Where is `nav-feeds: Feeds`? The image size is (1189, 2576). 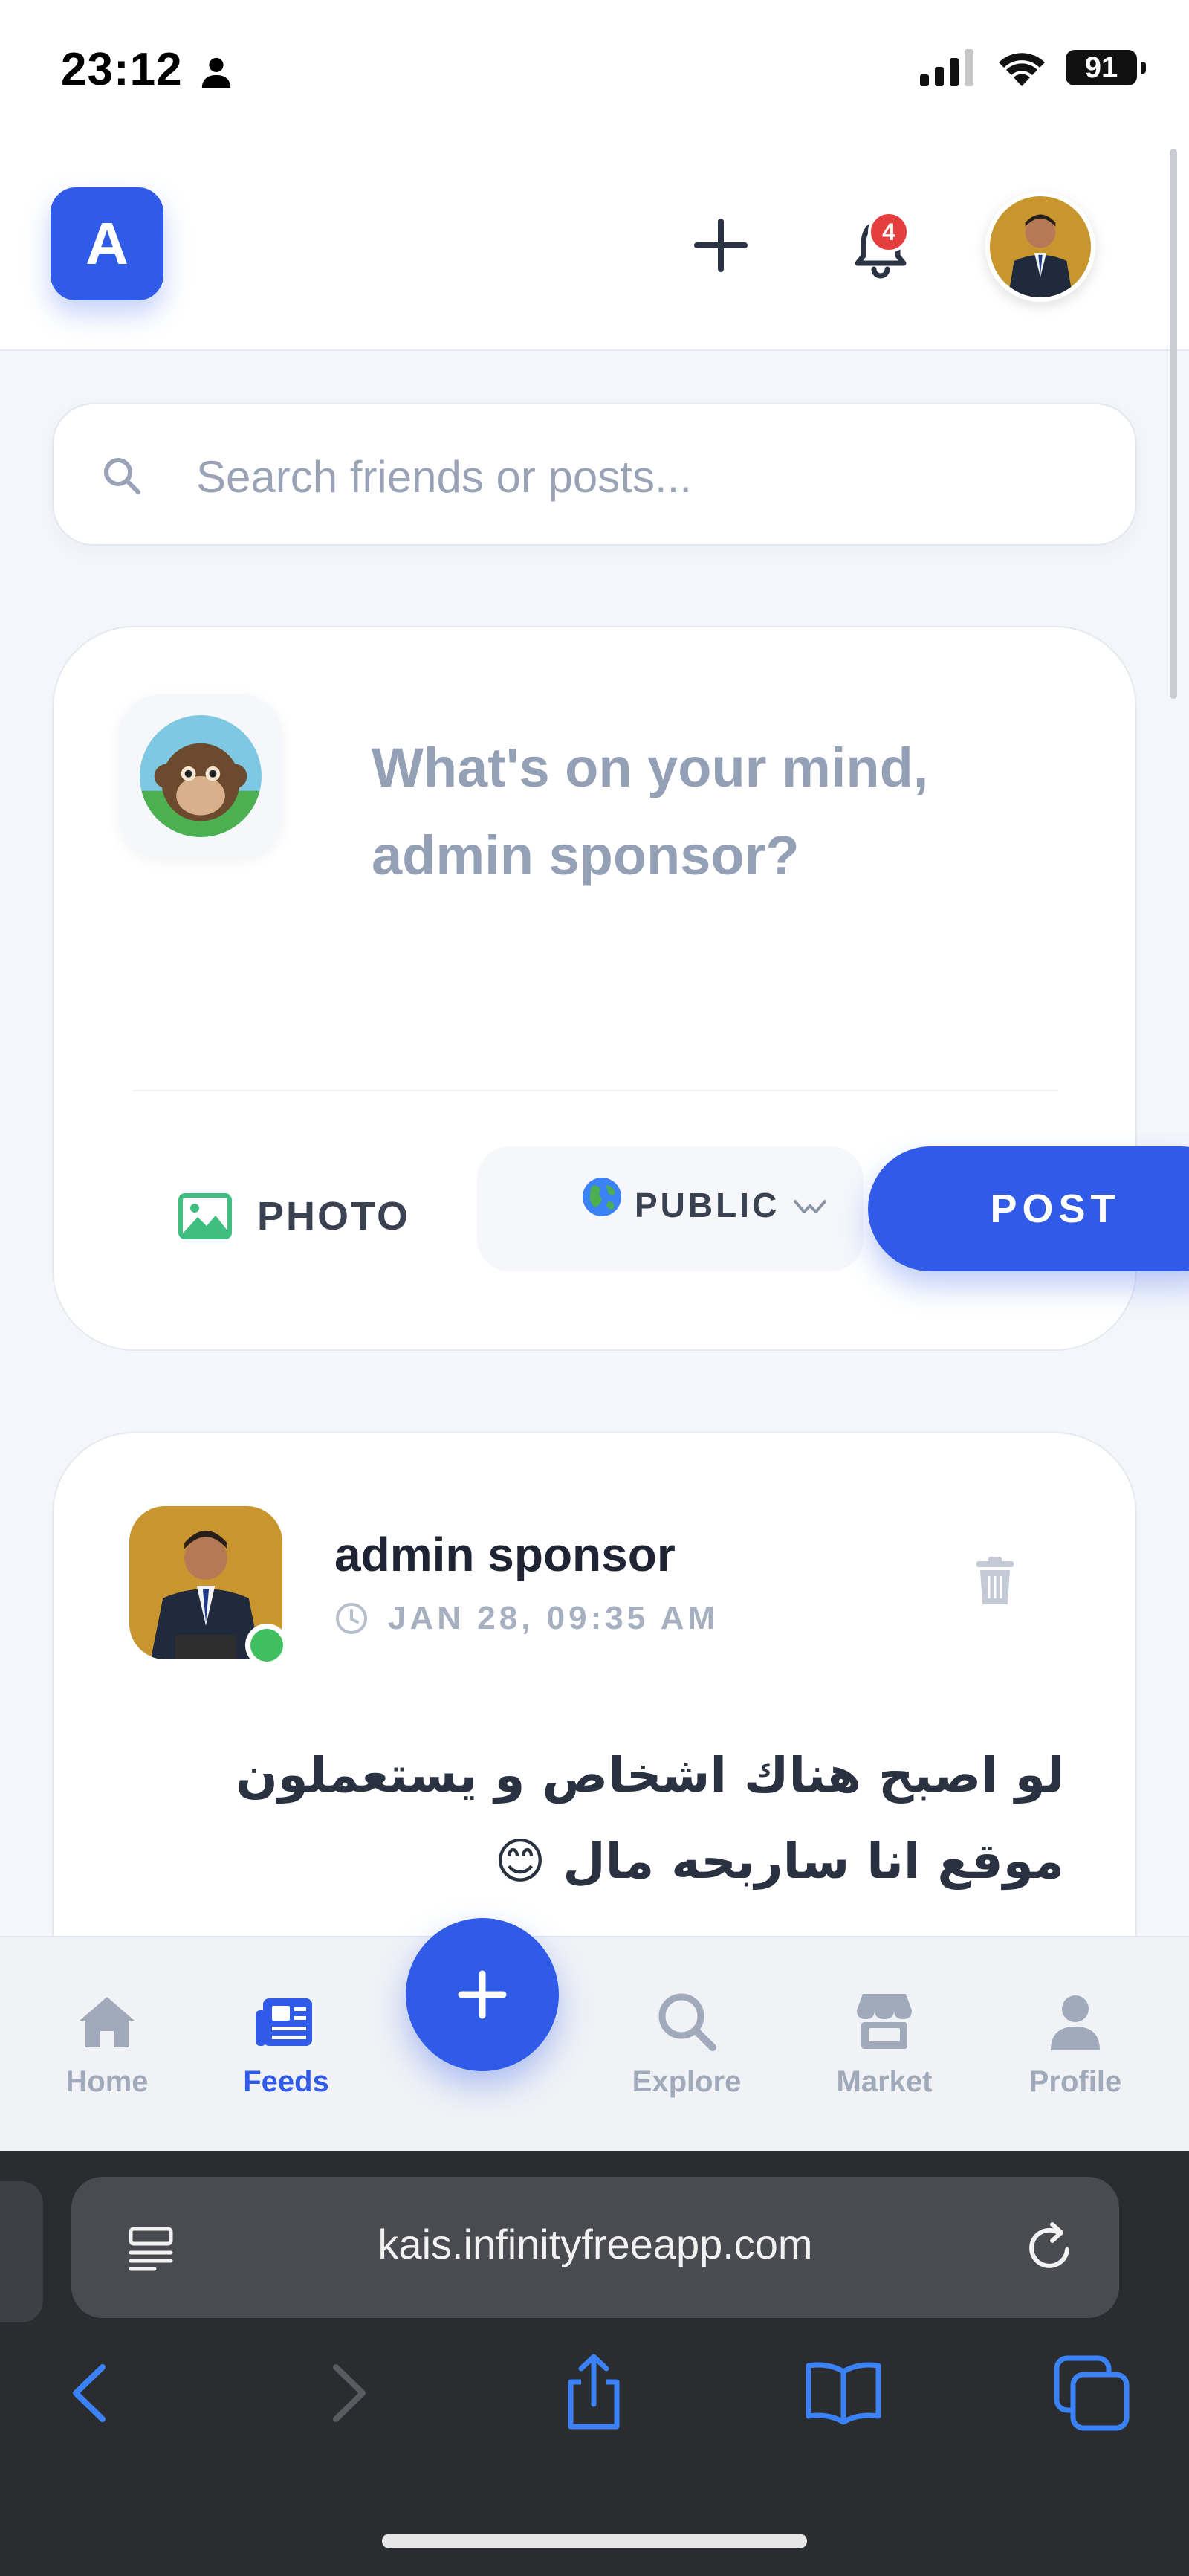
nav-feeds: Feeds is located at coordinates (286, 2043).